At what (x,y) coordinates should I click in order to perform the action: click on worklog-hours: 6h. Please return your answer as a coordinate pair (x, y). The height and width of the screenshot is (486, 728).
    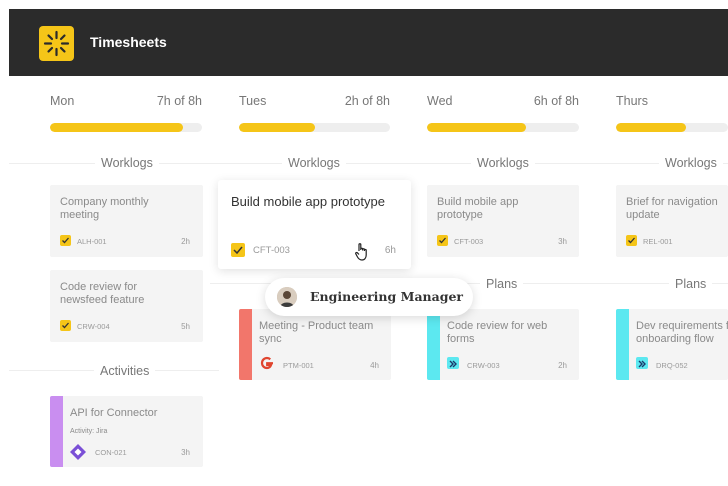
    Looking at the image, I should click on (390, 250).